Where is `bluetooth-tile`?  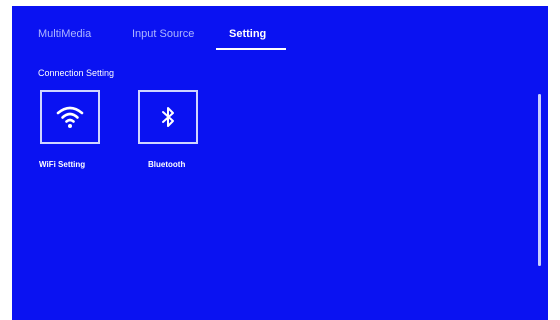 bluetooth-tile is located at coordinates (168, 117).